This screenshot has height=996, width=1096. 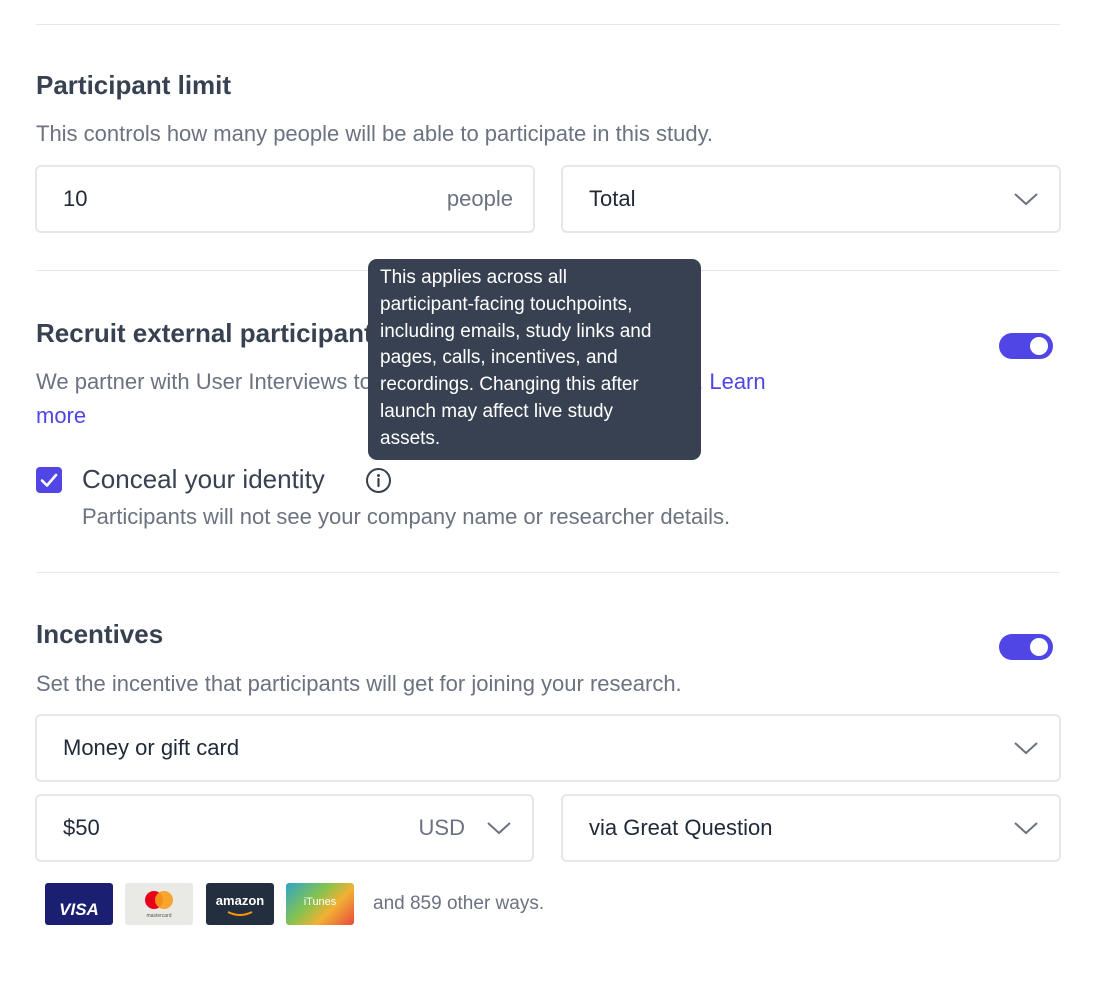 I want to click on other-ways-text: and 859 other ways., so click(x=459, y=903).